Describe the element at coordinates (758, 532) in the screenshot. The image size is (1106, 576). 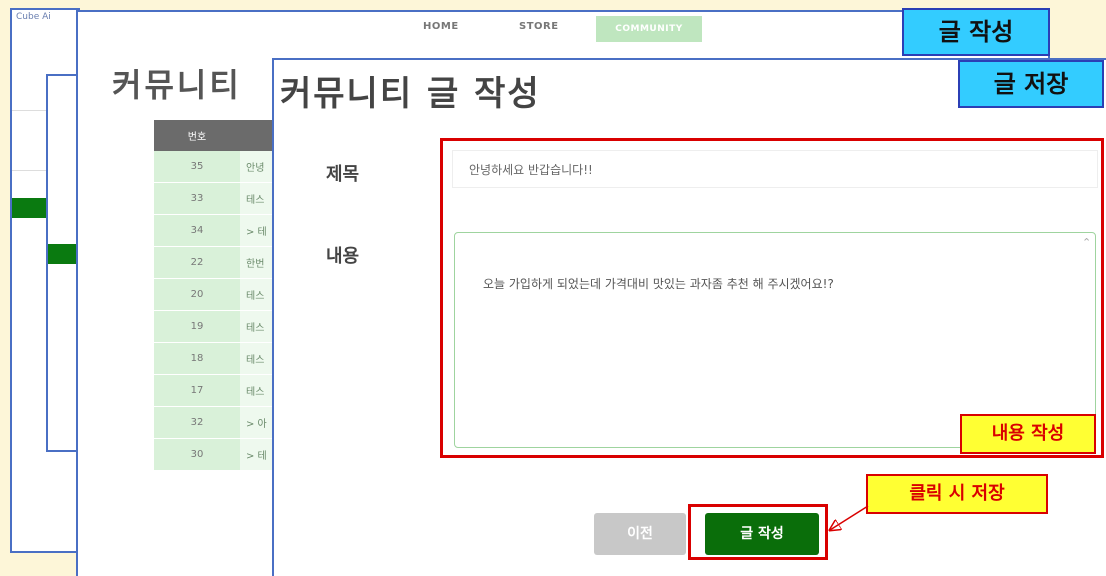
I see `button-highlight-box` at that location.